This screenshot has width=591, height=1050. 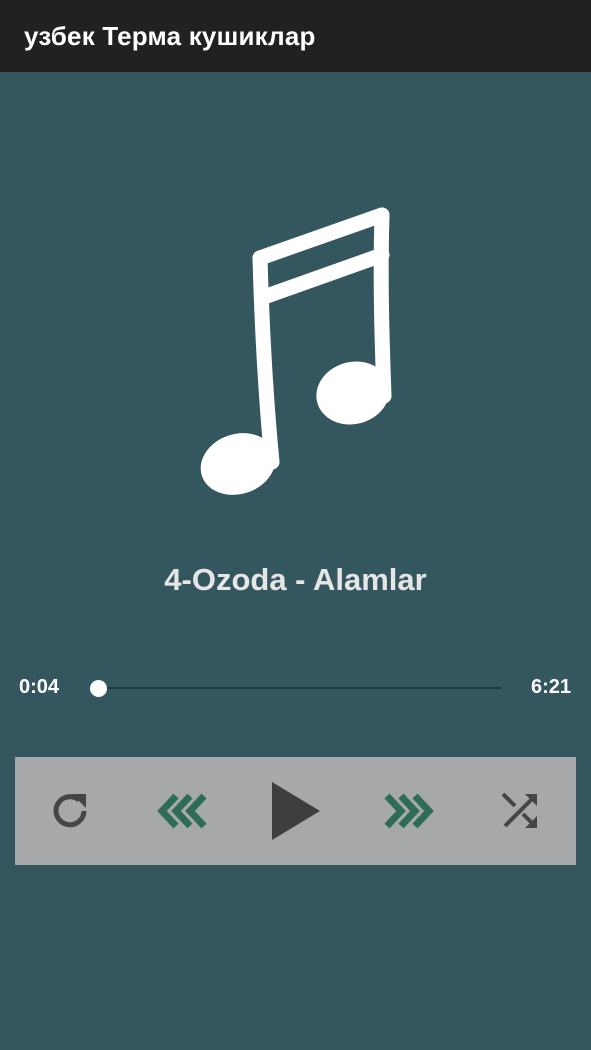 I want to click on fast-forward-icon, so click(x=409, y=811).